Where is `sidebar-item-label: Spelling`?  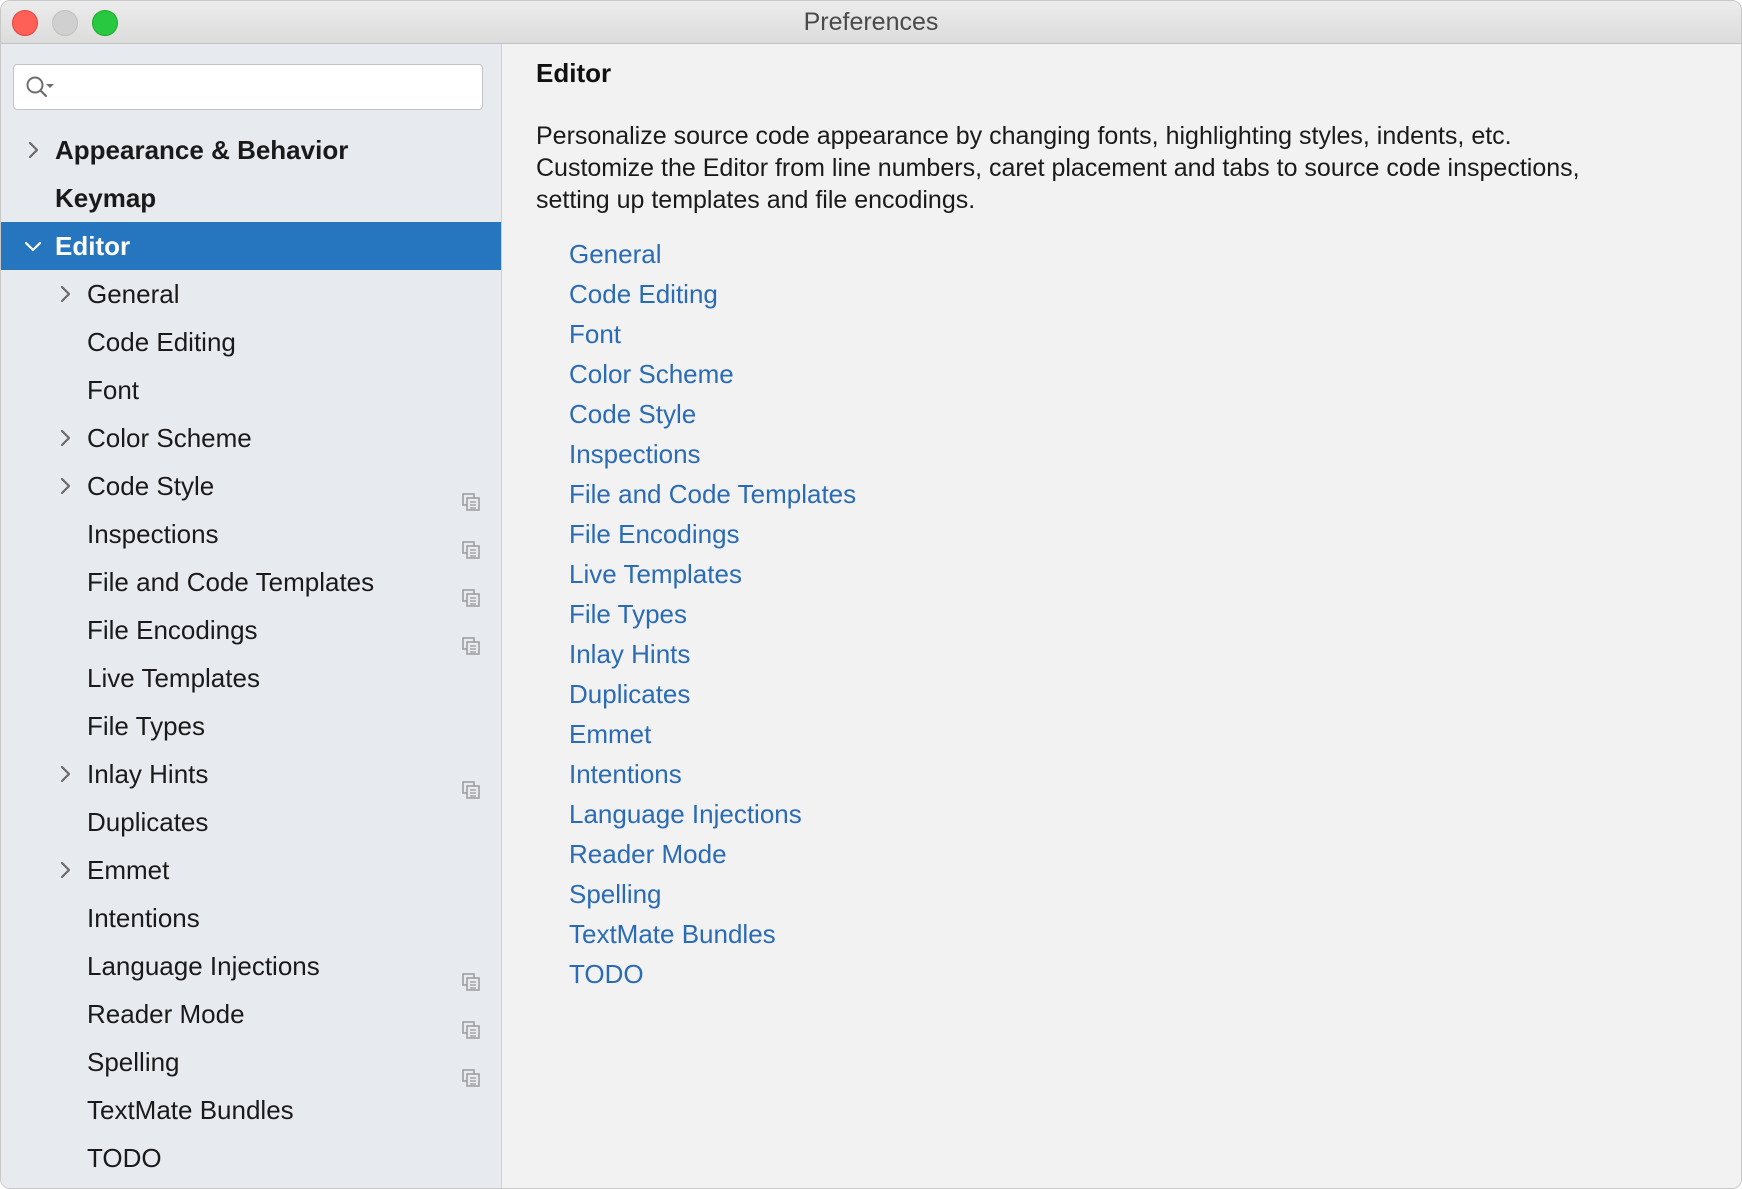
sidebar-item-label: Spelling is located at coordinates (133, 1062).